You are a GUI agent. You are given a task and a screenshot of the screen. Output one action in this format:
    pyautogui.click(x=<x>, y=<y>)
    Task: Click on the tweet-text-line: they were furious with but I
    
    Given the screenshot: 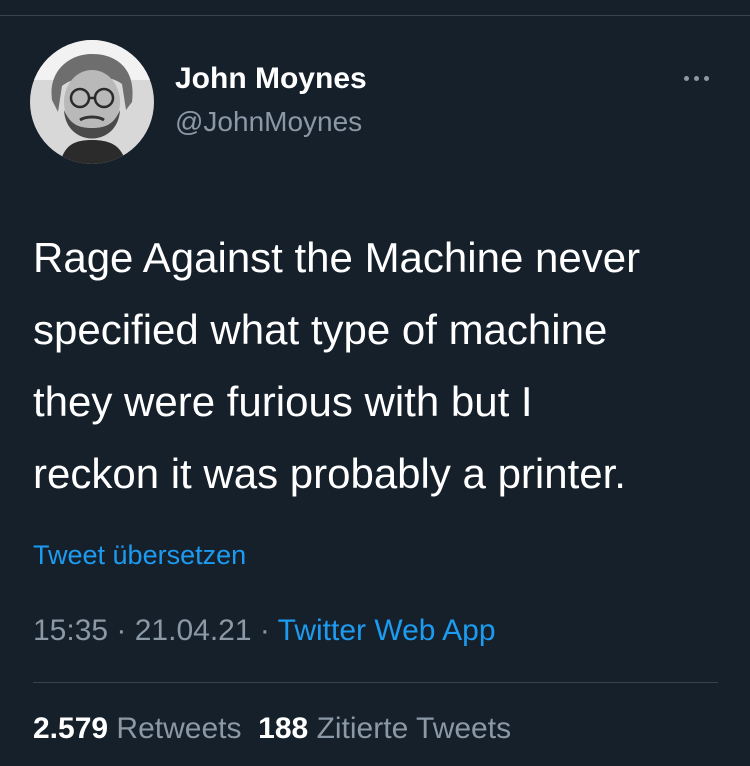 What is the action you would take?
    pyautogui.click(x=283, y=401)
    